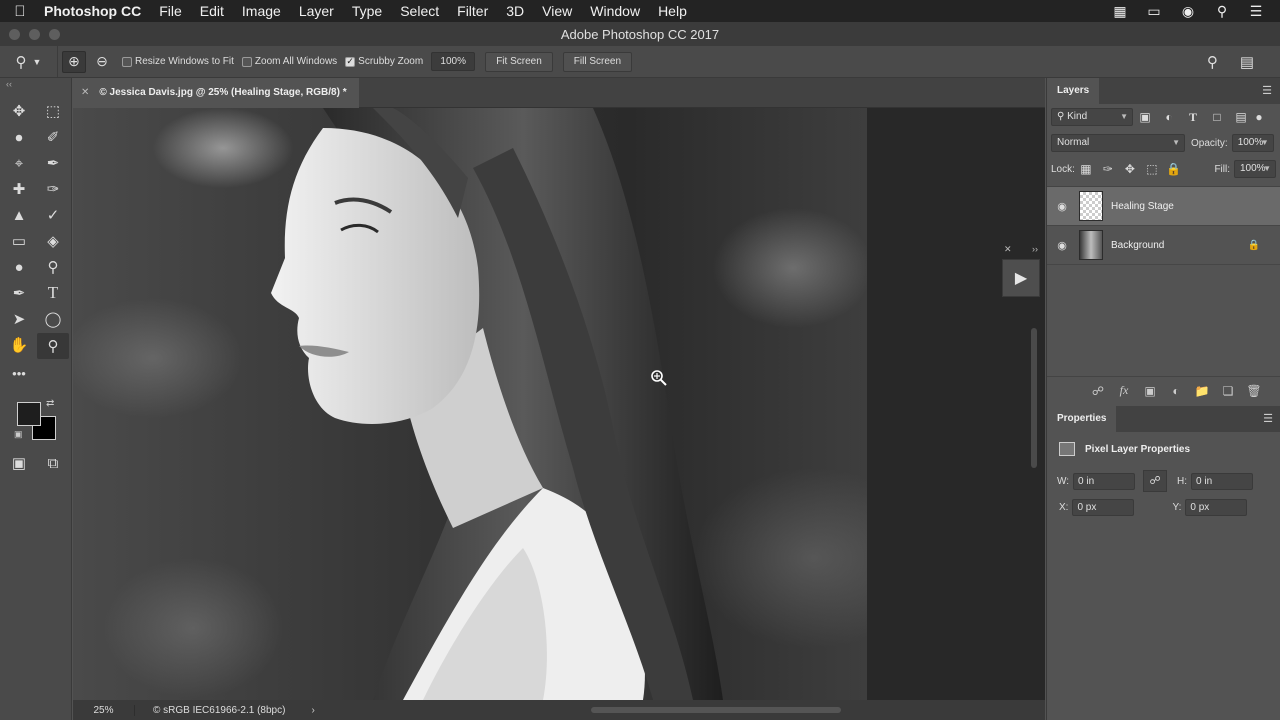 This screenshot has height=720, width=1280. Describe the element at coordinates (212, 11) in the screenshot. I see `menu-edit: Edit` at that location.